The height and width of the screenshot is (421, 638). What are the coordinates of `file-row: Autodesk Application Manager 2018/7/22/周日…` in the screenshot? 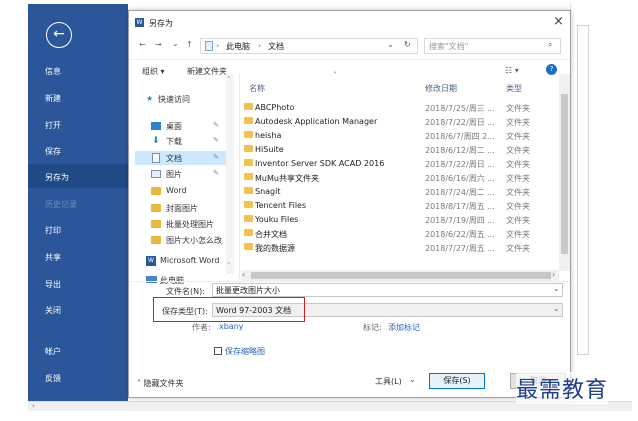 It's located at (400, 122).